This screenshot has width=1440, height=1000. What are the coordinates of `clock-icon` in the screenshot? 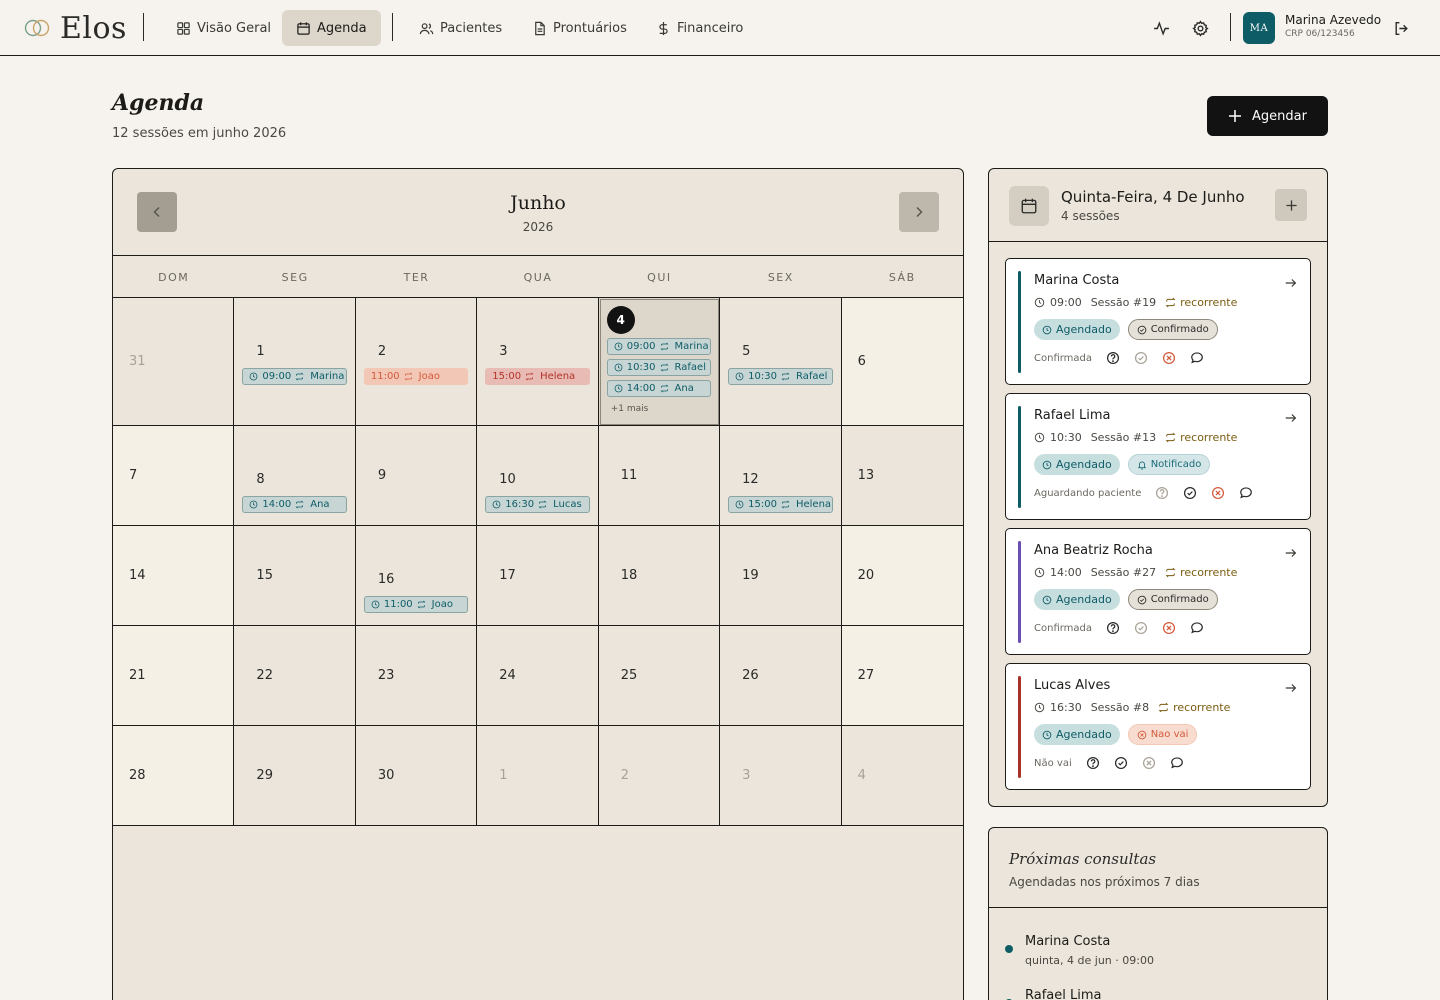 It's located at (1039, 572).